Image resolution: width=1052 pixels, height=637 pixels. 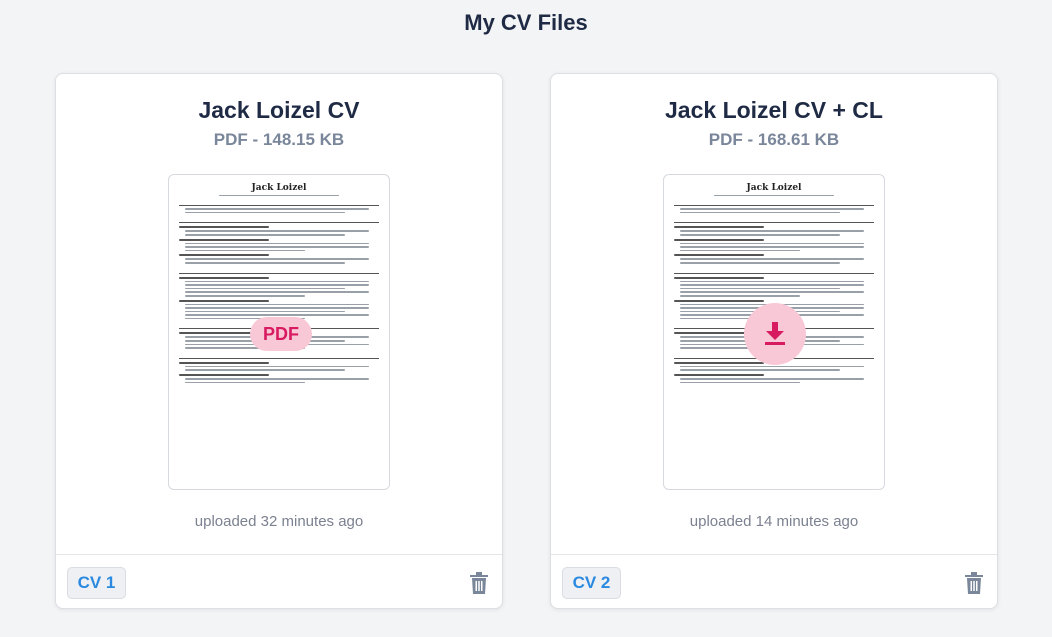 I want to click on download-icon, so click(x=775, y=333).